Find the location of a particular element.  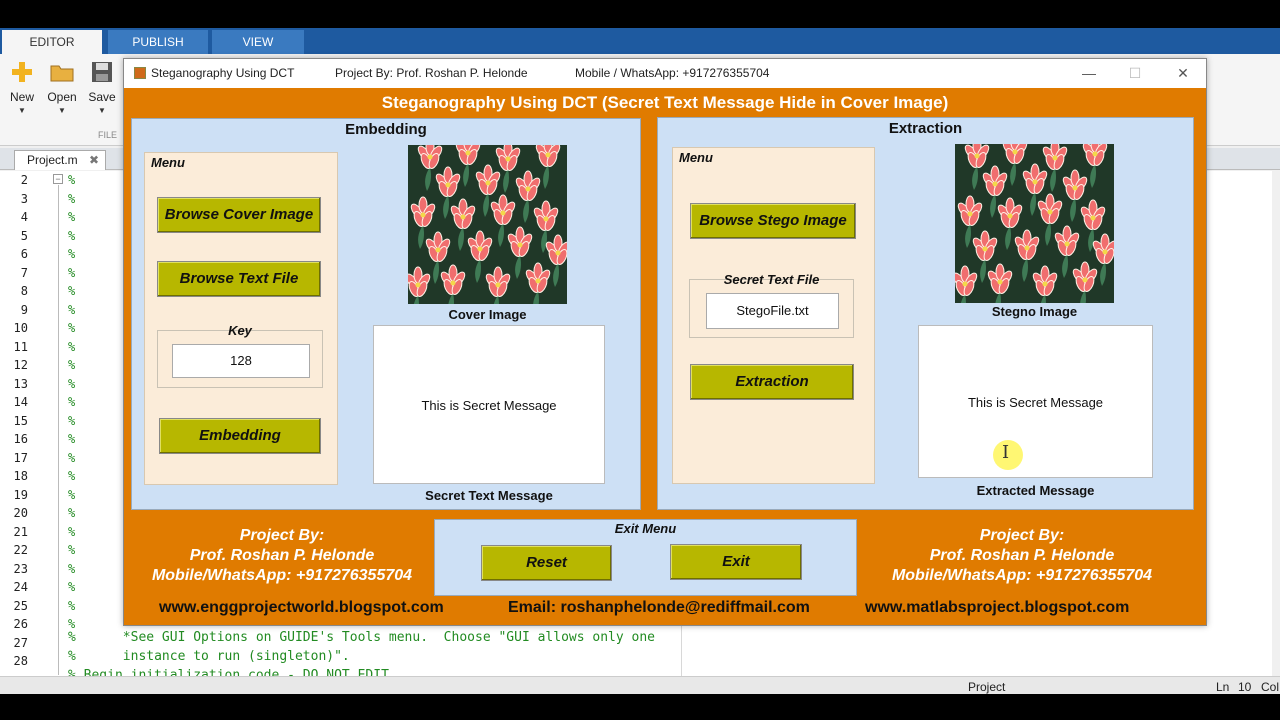

line-number: 10 is located at coordinates (20, 328).